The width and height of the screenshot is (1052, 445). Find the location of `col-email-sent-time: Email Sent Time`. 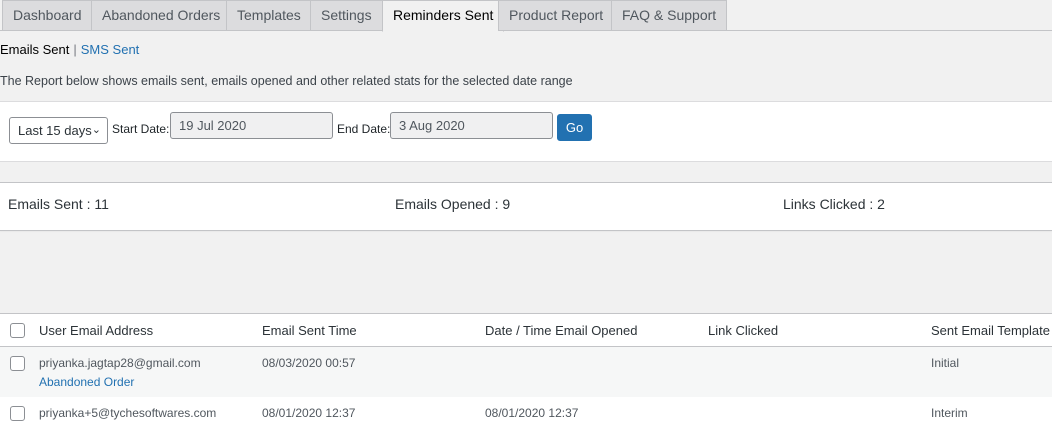

col-email-sent-time: Email Sent Time is located at coordinates (309, 330).